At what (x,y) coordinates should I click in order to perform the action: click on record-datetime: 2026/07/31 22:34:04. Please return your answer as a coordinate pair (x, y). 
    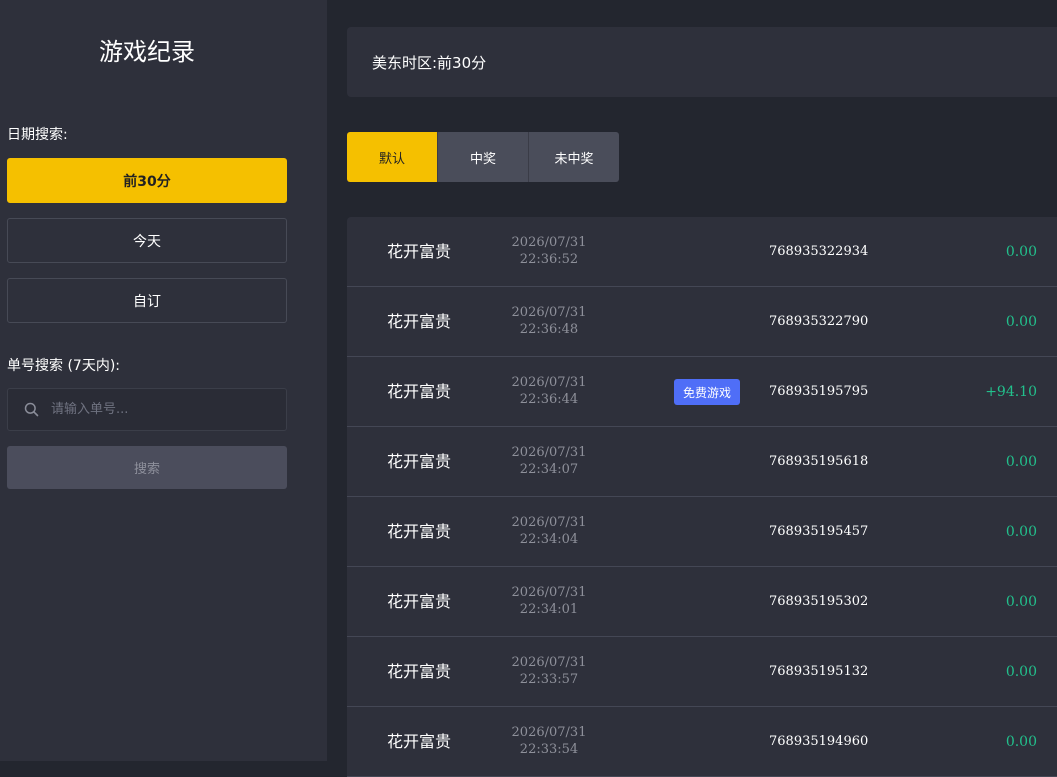
    Looking at the image, I should click on (549, 531).